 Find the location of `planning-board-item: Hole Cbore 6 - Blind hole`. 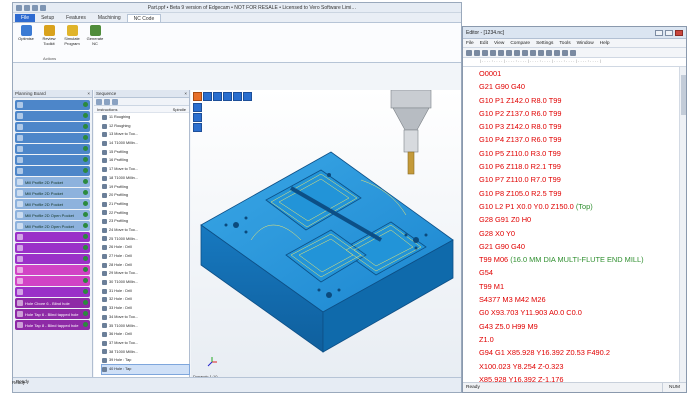

planning-board-item: Hole Cbore 6 - Blind hole is located at coordinates (52, 303).